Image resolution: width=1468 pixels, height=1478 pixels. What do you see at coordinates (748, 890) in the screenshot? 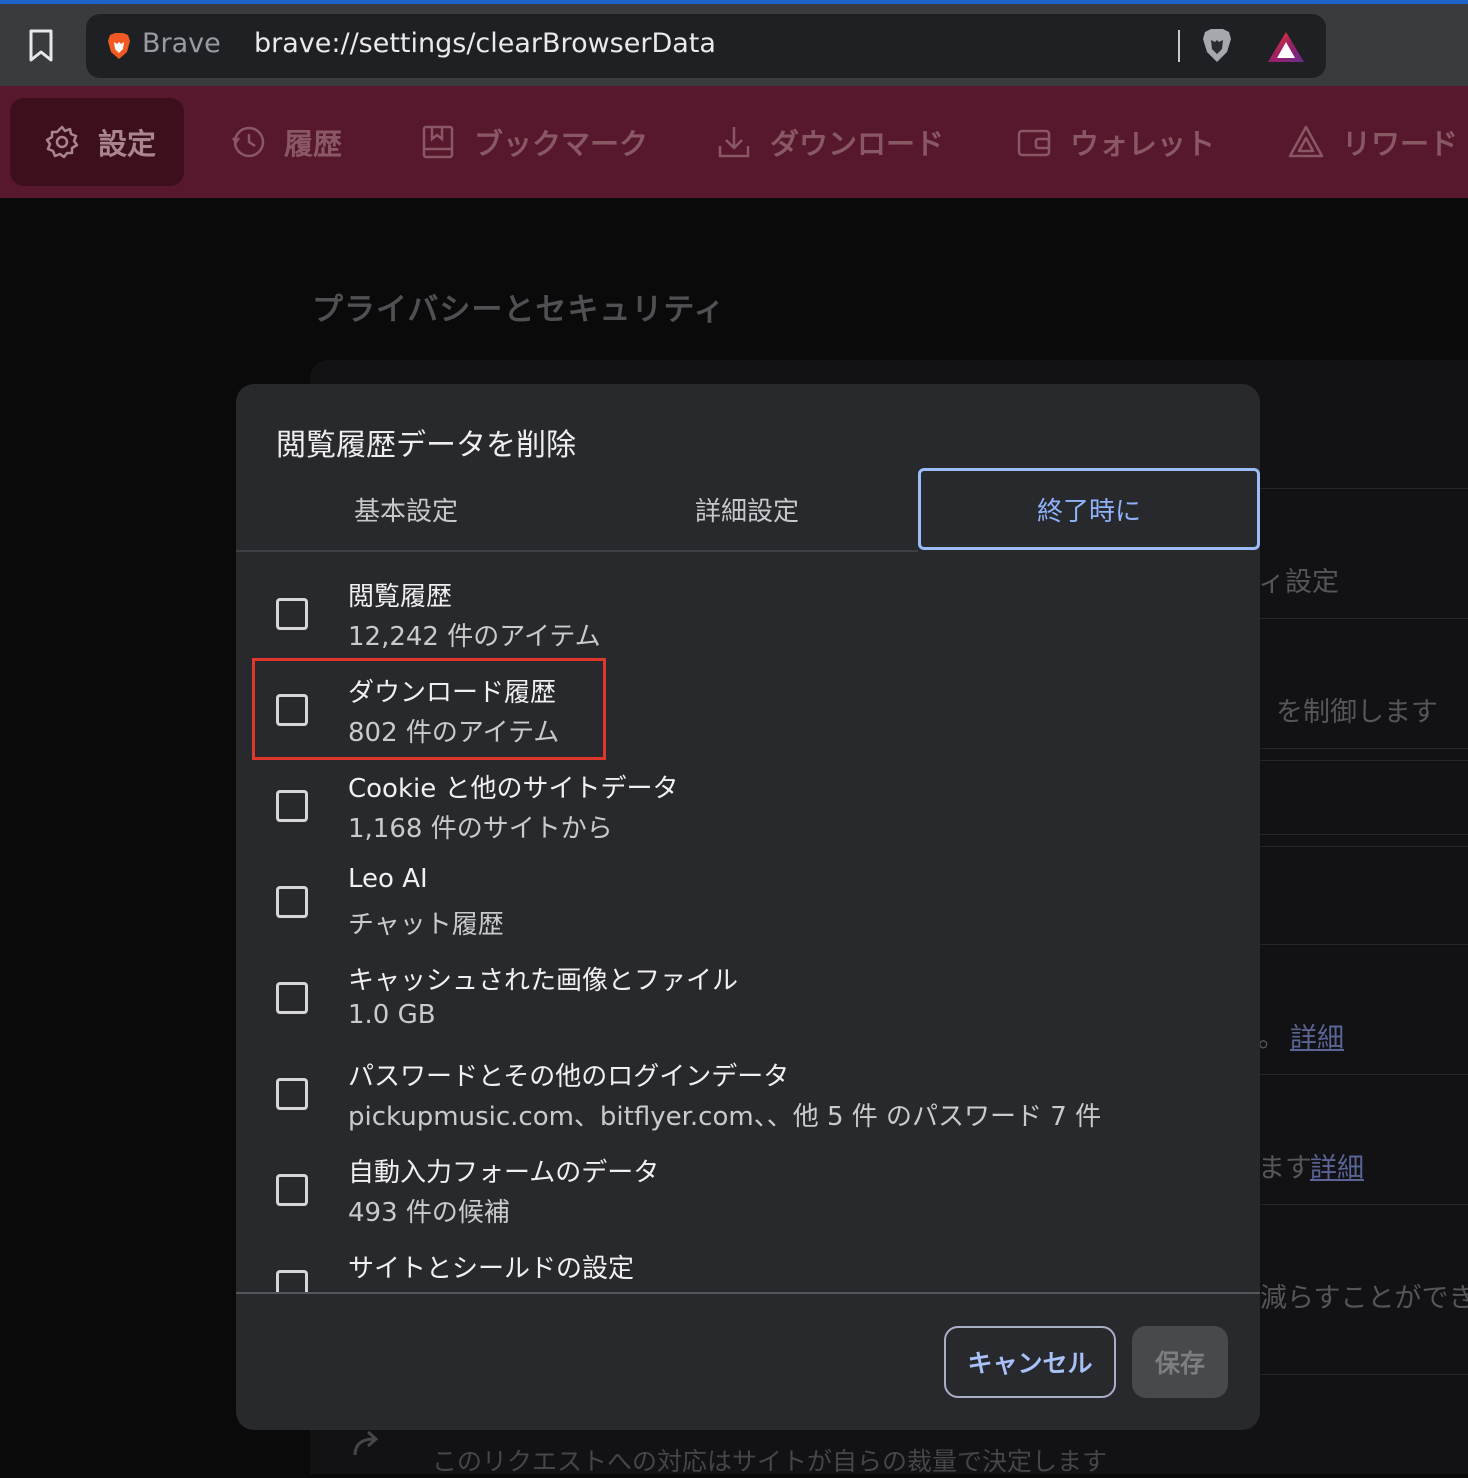
I see `list-item-leo-ai: Leo AI チャット履歴` at bounding box center [748, 890].